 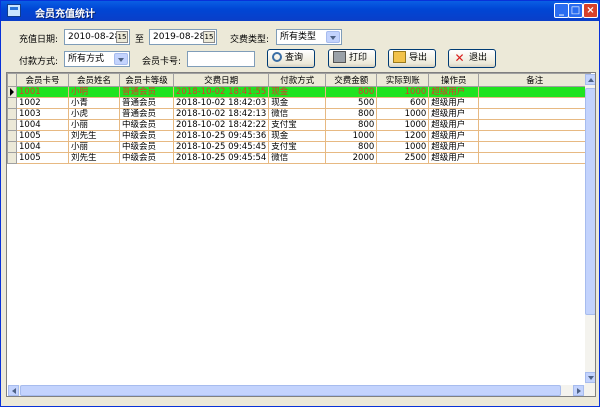 I want to click on table-cell-card: 1001, so click(x=42, y=92).